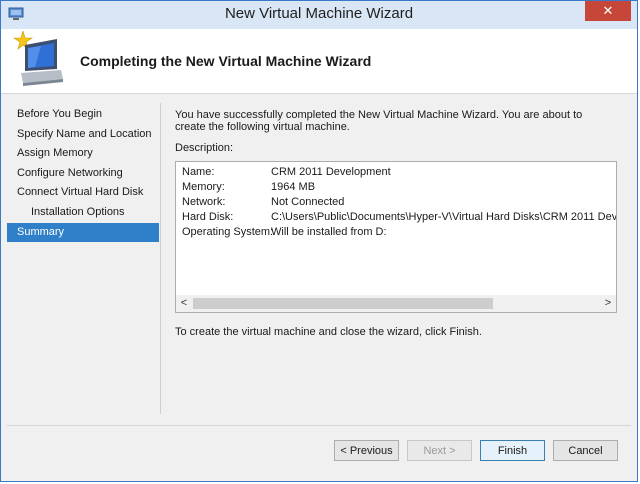 This screenshot has height=484, width=640. What do you see at coordinates (208, 217) in the screenshot?
I see `detail-key: Hard Disk:` at bounding box center [208, 217].